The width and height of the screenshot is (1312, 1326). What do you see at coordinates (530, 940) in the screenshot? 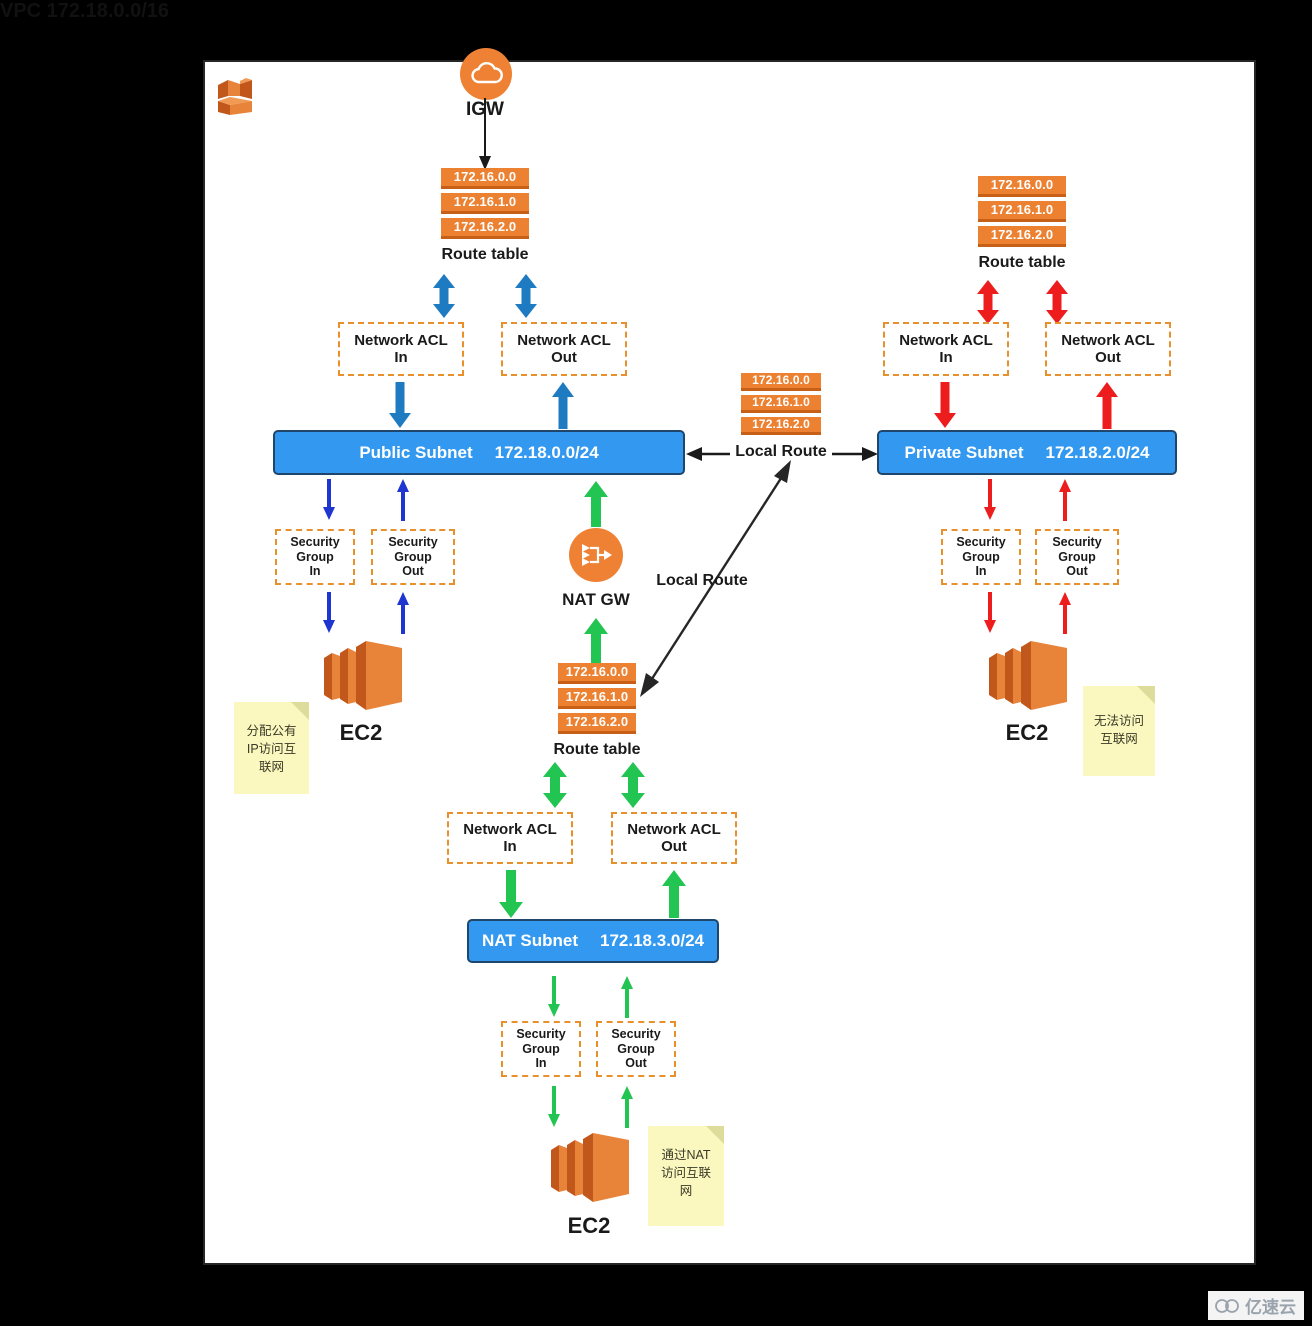
I see `nat-subnet-name: NAT Subnet` at bounding box center [530, 940].